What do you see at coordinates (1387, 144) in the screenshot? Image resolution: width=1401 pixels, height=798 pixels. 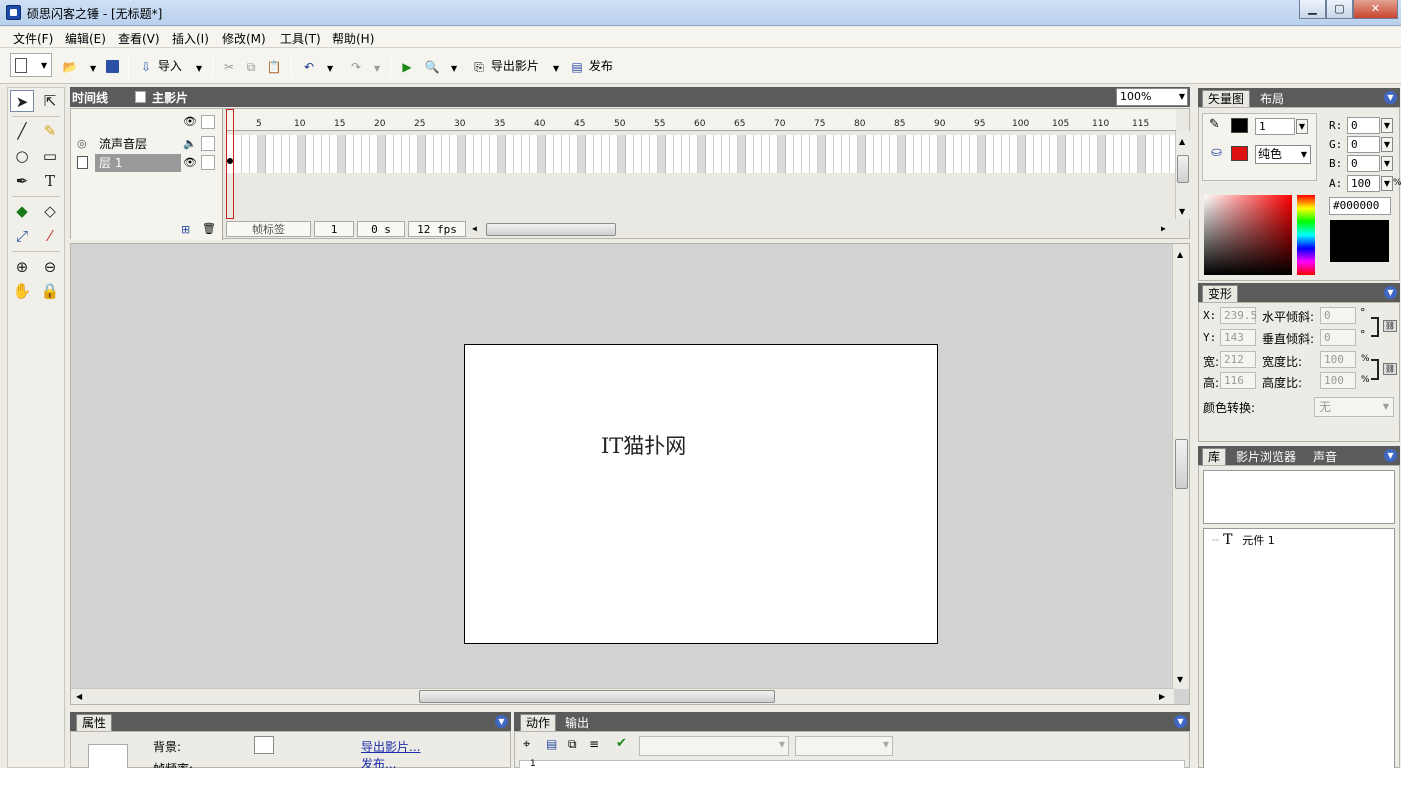 I see `g-dropdown: ▼` at bounding box center [1387, 144].